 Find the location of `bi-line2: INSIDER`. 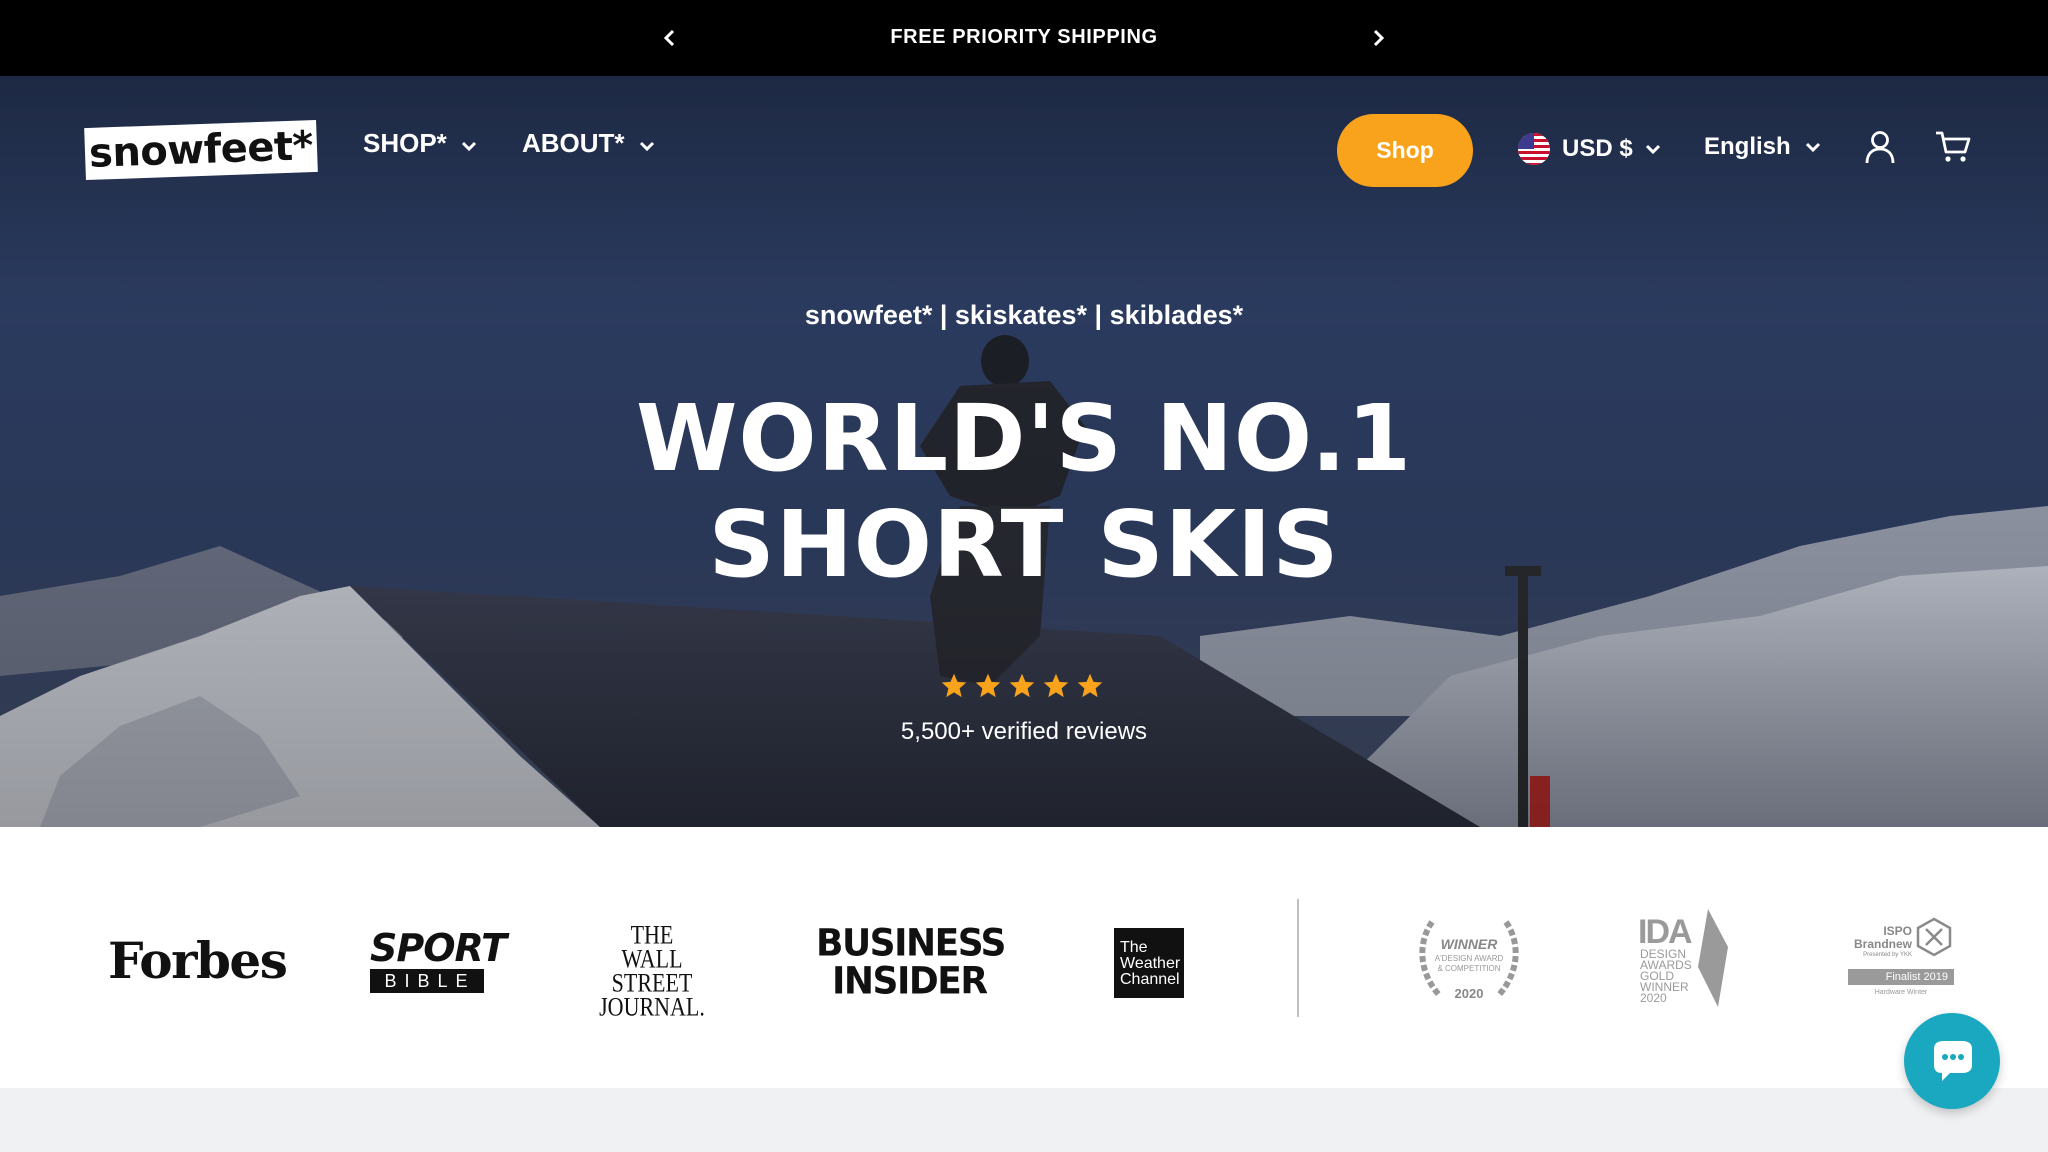

bi-line2: INSIDER is located at coordinates (910, 981).